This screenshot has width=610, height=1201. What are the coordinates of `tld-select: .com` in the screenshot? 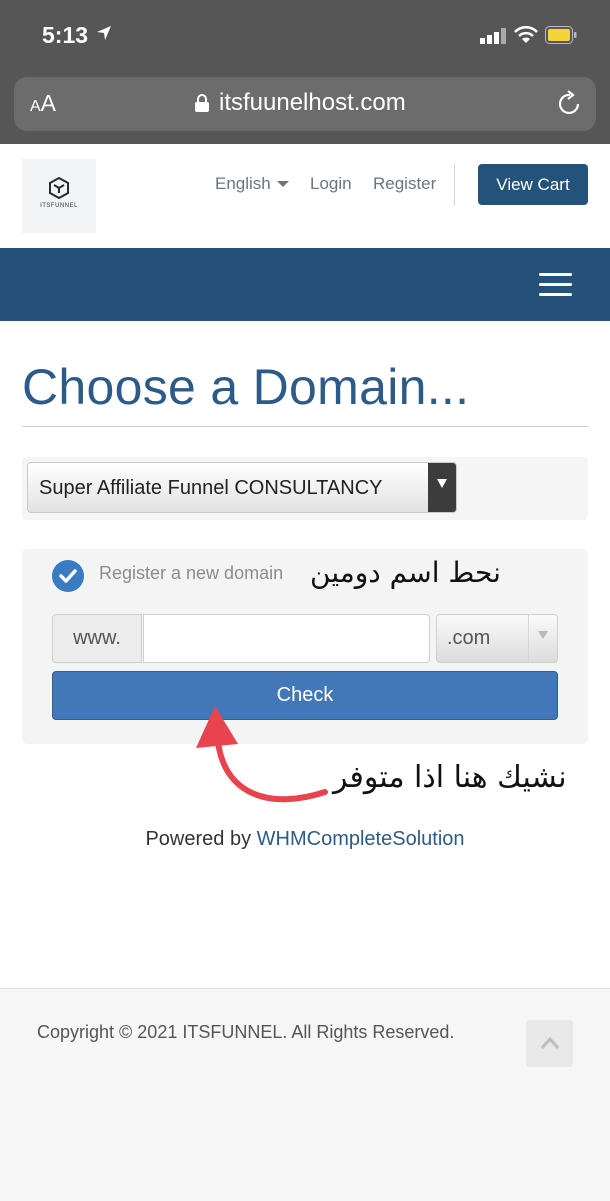 It's located at (497, 638).